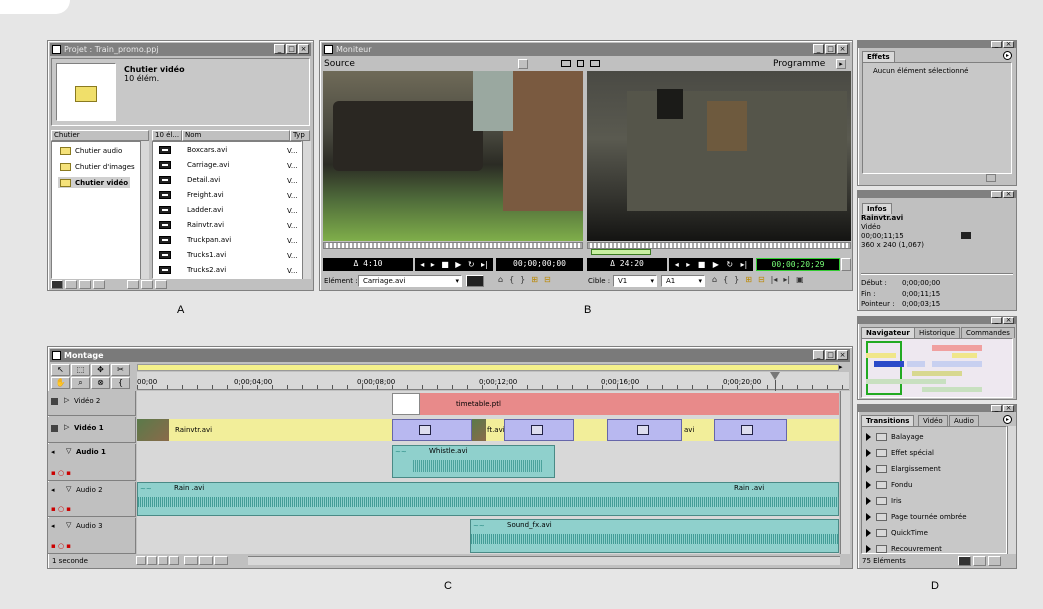 Image resolution: width=1043 pixels, height=609 pixels. Describe the element at coordinates (410, 281) in the screenshot. I see `element-select: Carriage.avi ▾` at that location.